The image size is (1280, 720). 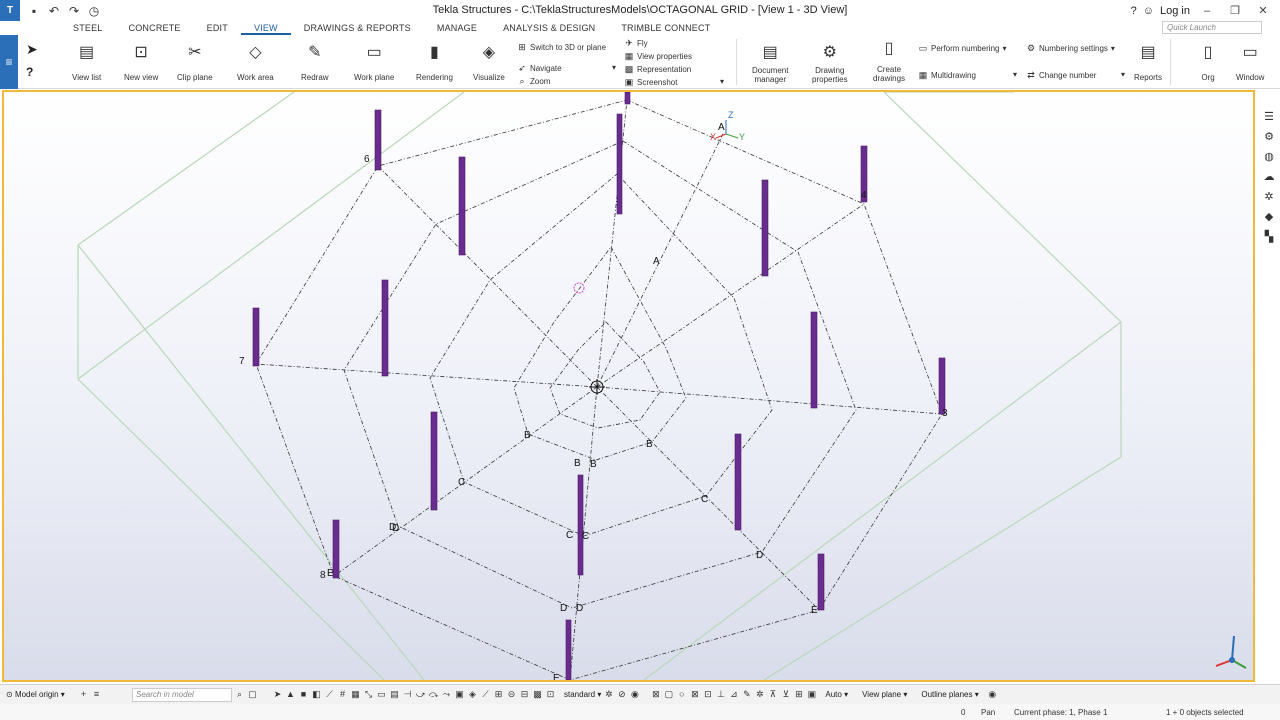 I want to click on window-button: ▭ Window, so click(x=1250, y=61).